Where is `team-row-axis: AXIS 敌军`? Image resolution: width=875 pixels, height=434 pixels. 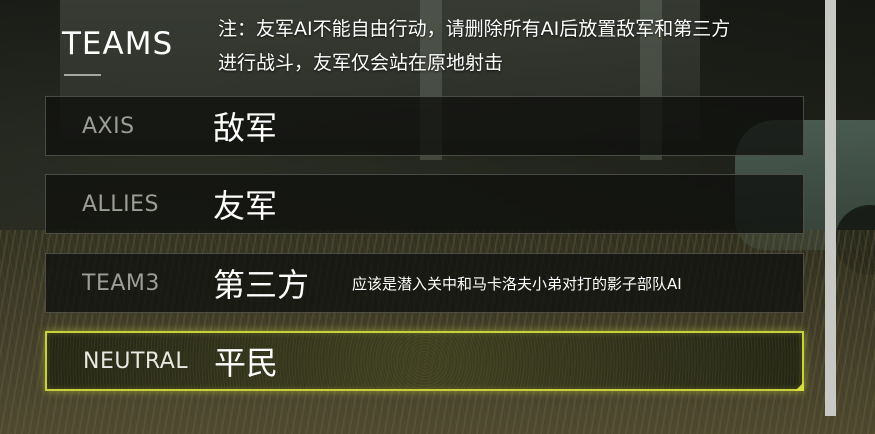 team-row-axis: AXIS 敌军 is located at coordinates (424, 126).